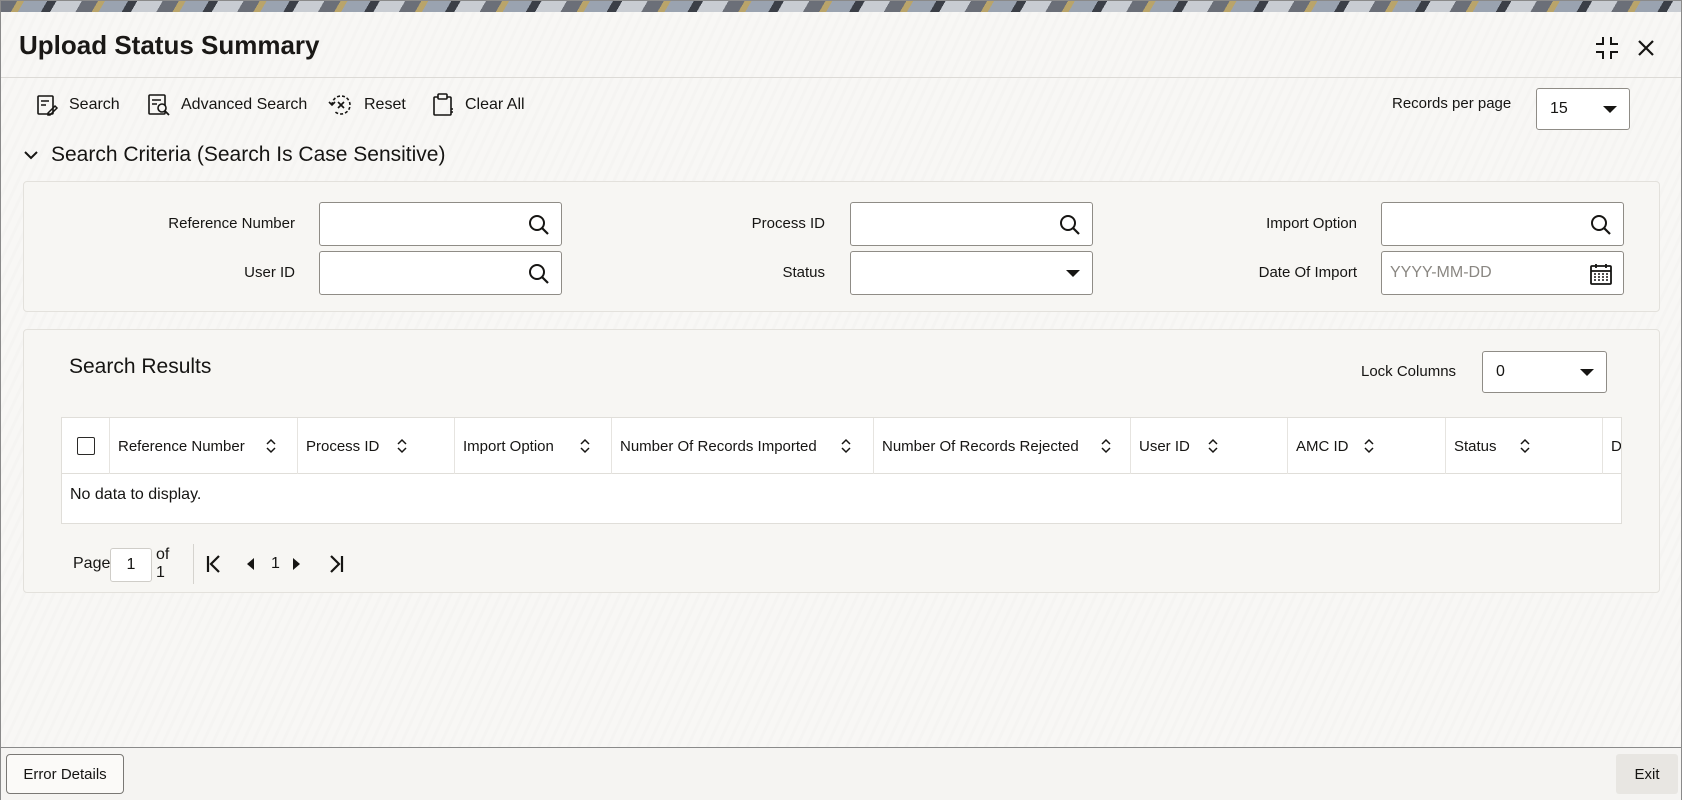  Describe the element at coordinates (1559, 108) in the screenshot. I see `records-per-page-value: 15` at that location.